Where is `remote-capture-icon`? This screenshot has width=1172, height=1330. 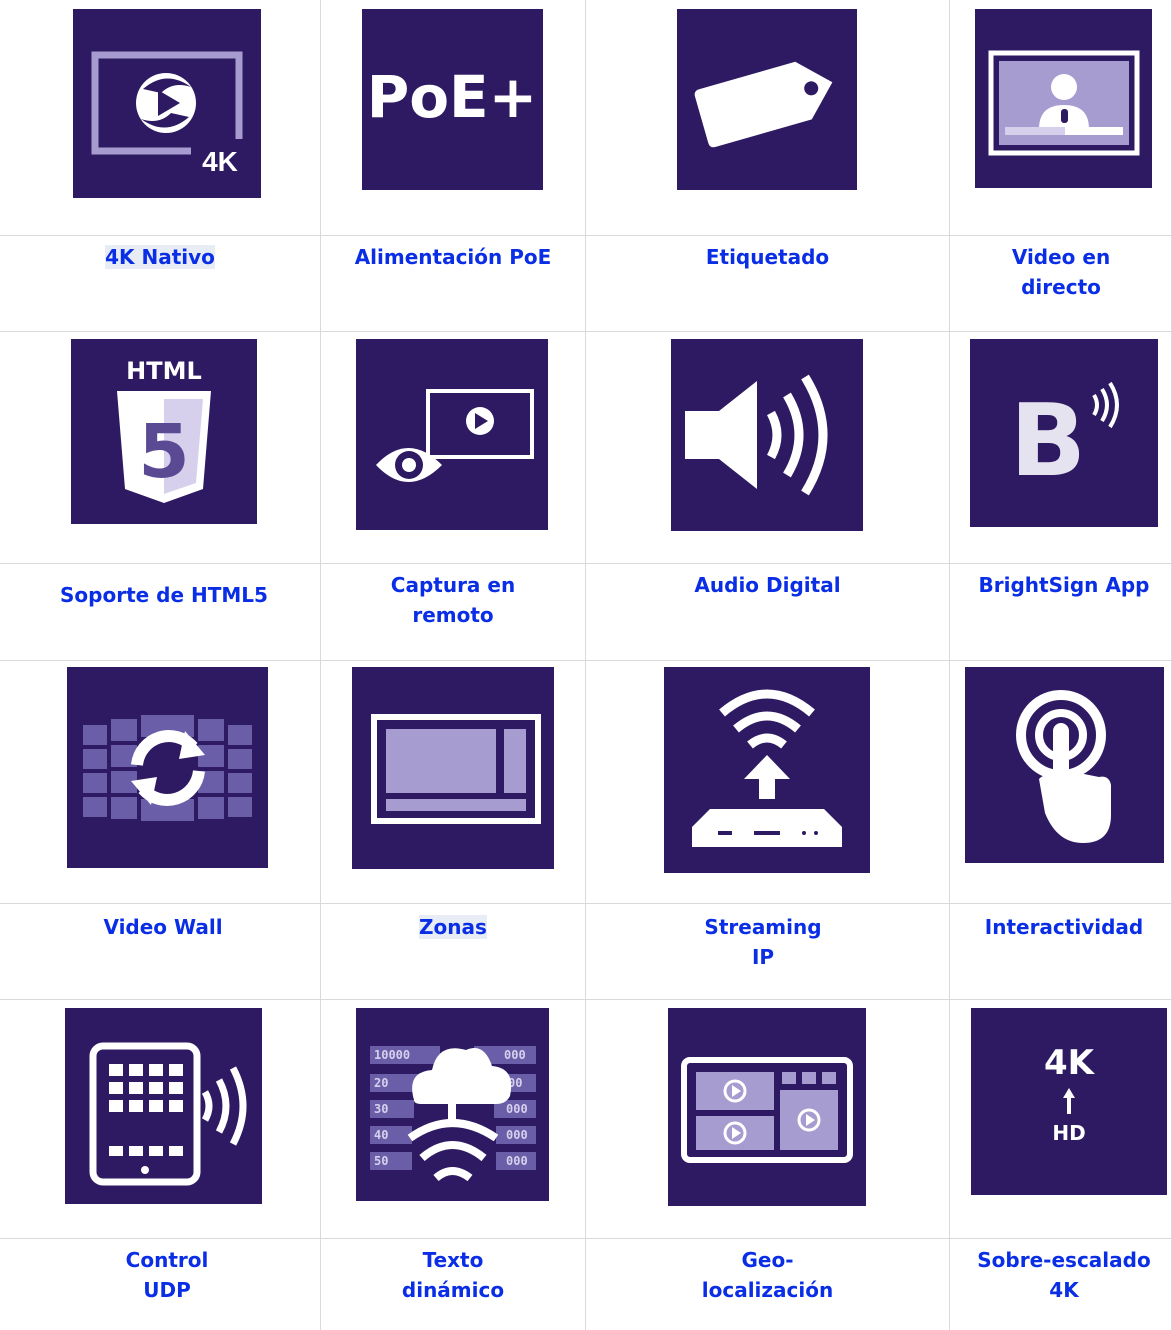 remote-capture-icon is located at coordinates (452, 434).